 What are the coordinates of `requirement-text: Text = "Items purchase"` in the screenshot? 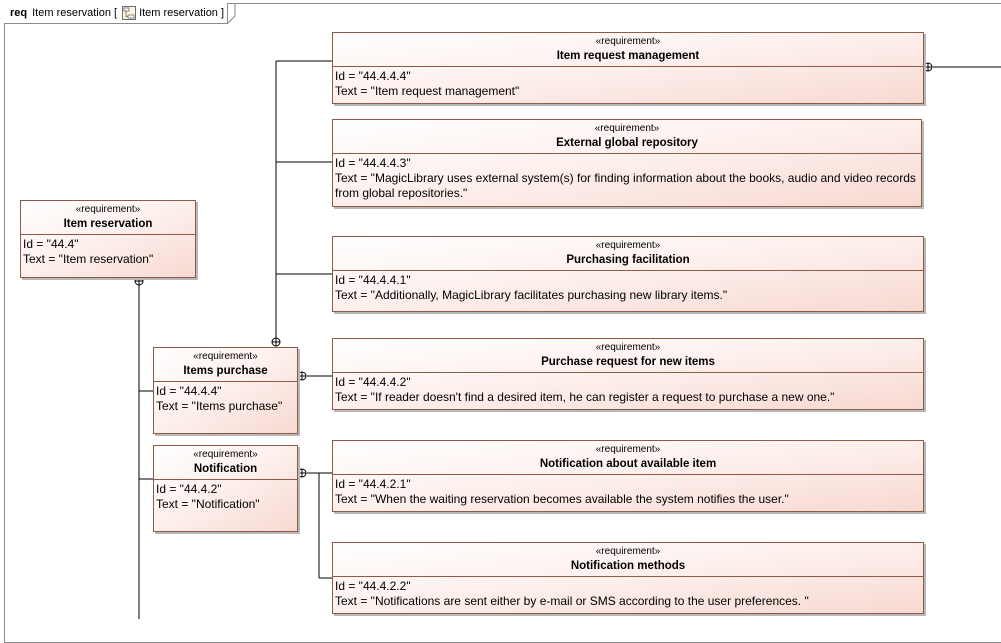 It's located at (219, 406).